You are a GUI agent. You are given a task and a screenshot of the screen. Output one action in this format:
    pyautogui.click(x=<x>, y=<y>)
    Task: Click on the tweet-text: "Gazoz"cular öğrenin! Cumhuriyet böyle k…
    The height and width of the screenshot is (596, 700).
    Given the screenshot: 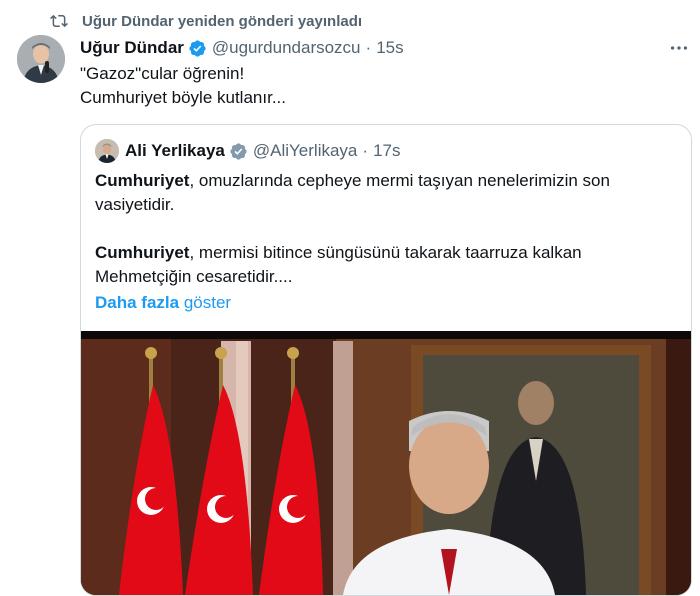 What is the action you would take?
    pyautogui.click(x=183, y=86)
    